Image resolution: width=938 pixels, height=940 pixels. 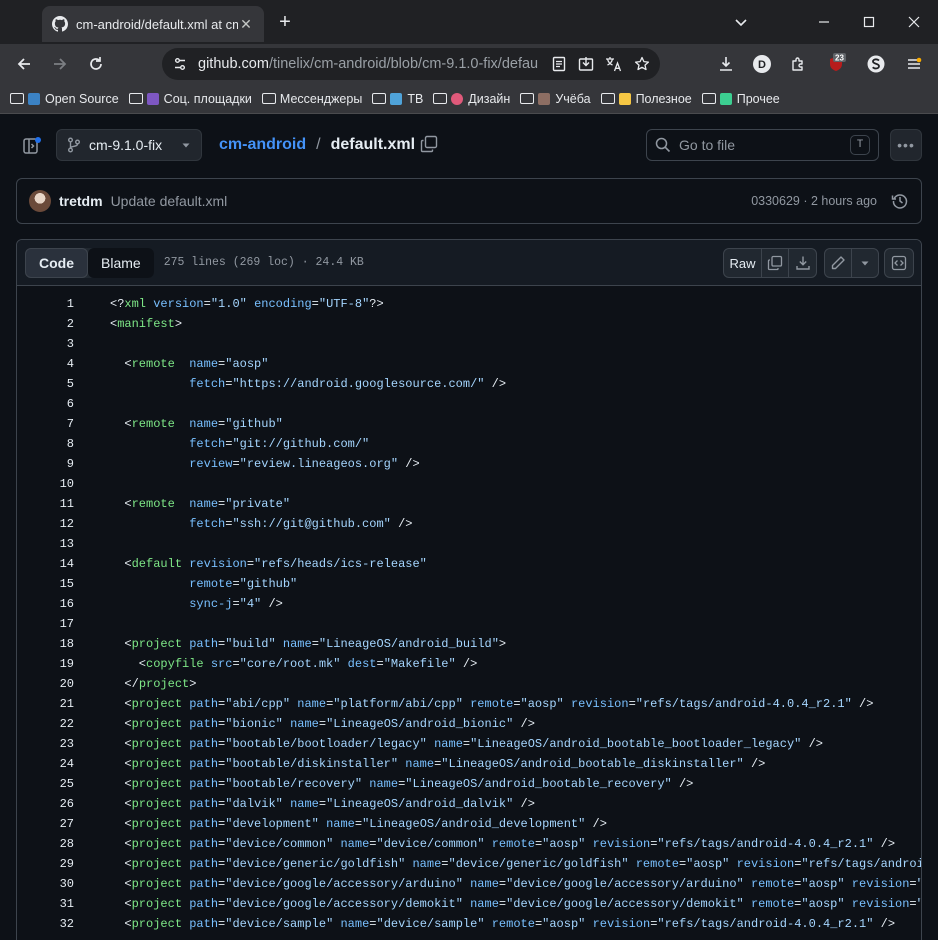 What do you see at coordinates (555, 99) in the screenshot?
I see `bookmark-study: Учёба` at bounding box center [555, 99].